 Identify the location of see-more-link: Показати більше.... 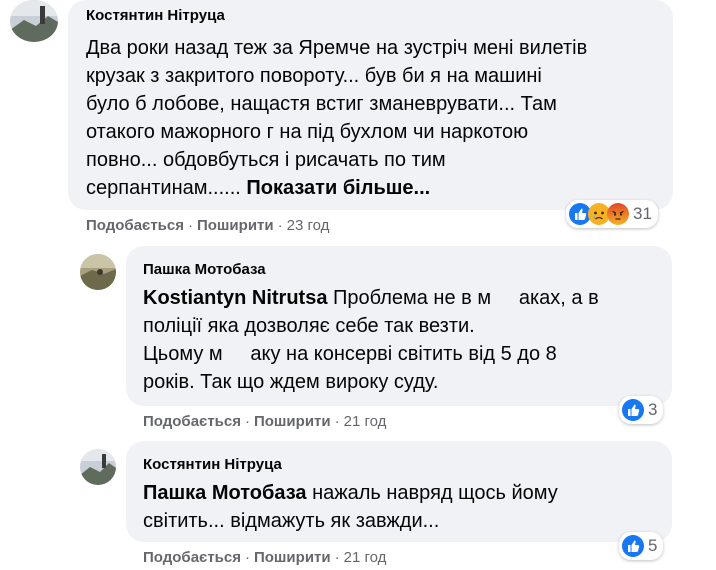
(338, 188).